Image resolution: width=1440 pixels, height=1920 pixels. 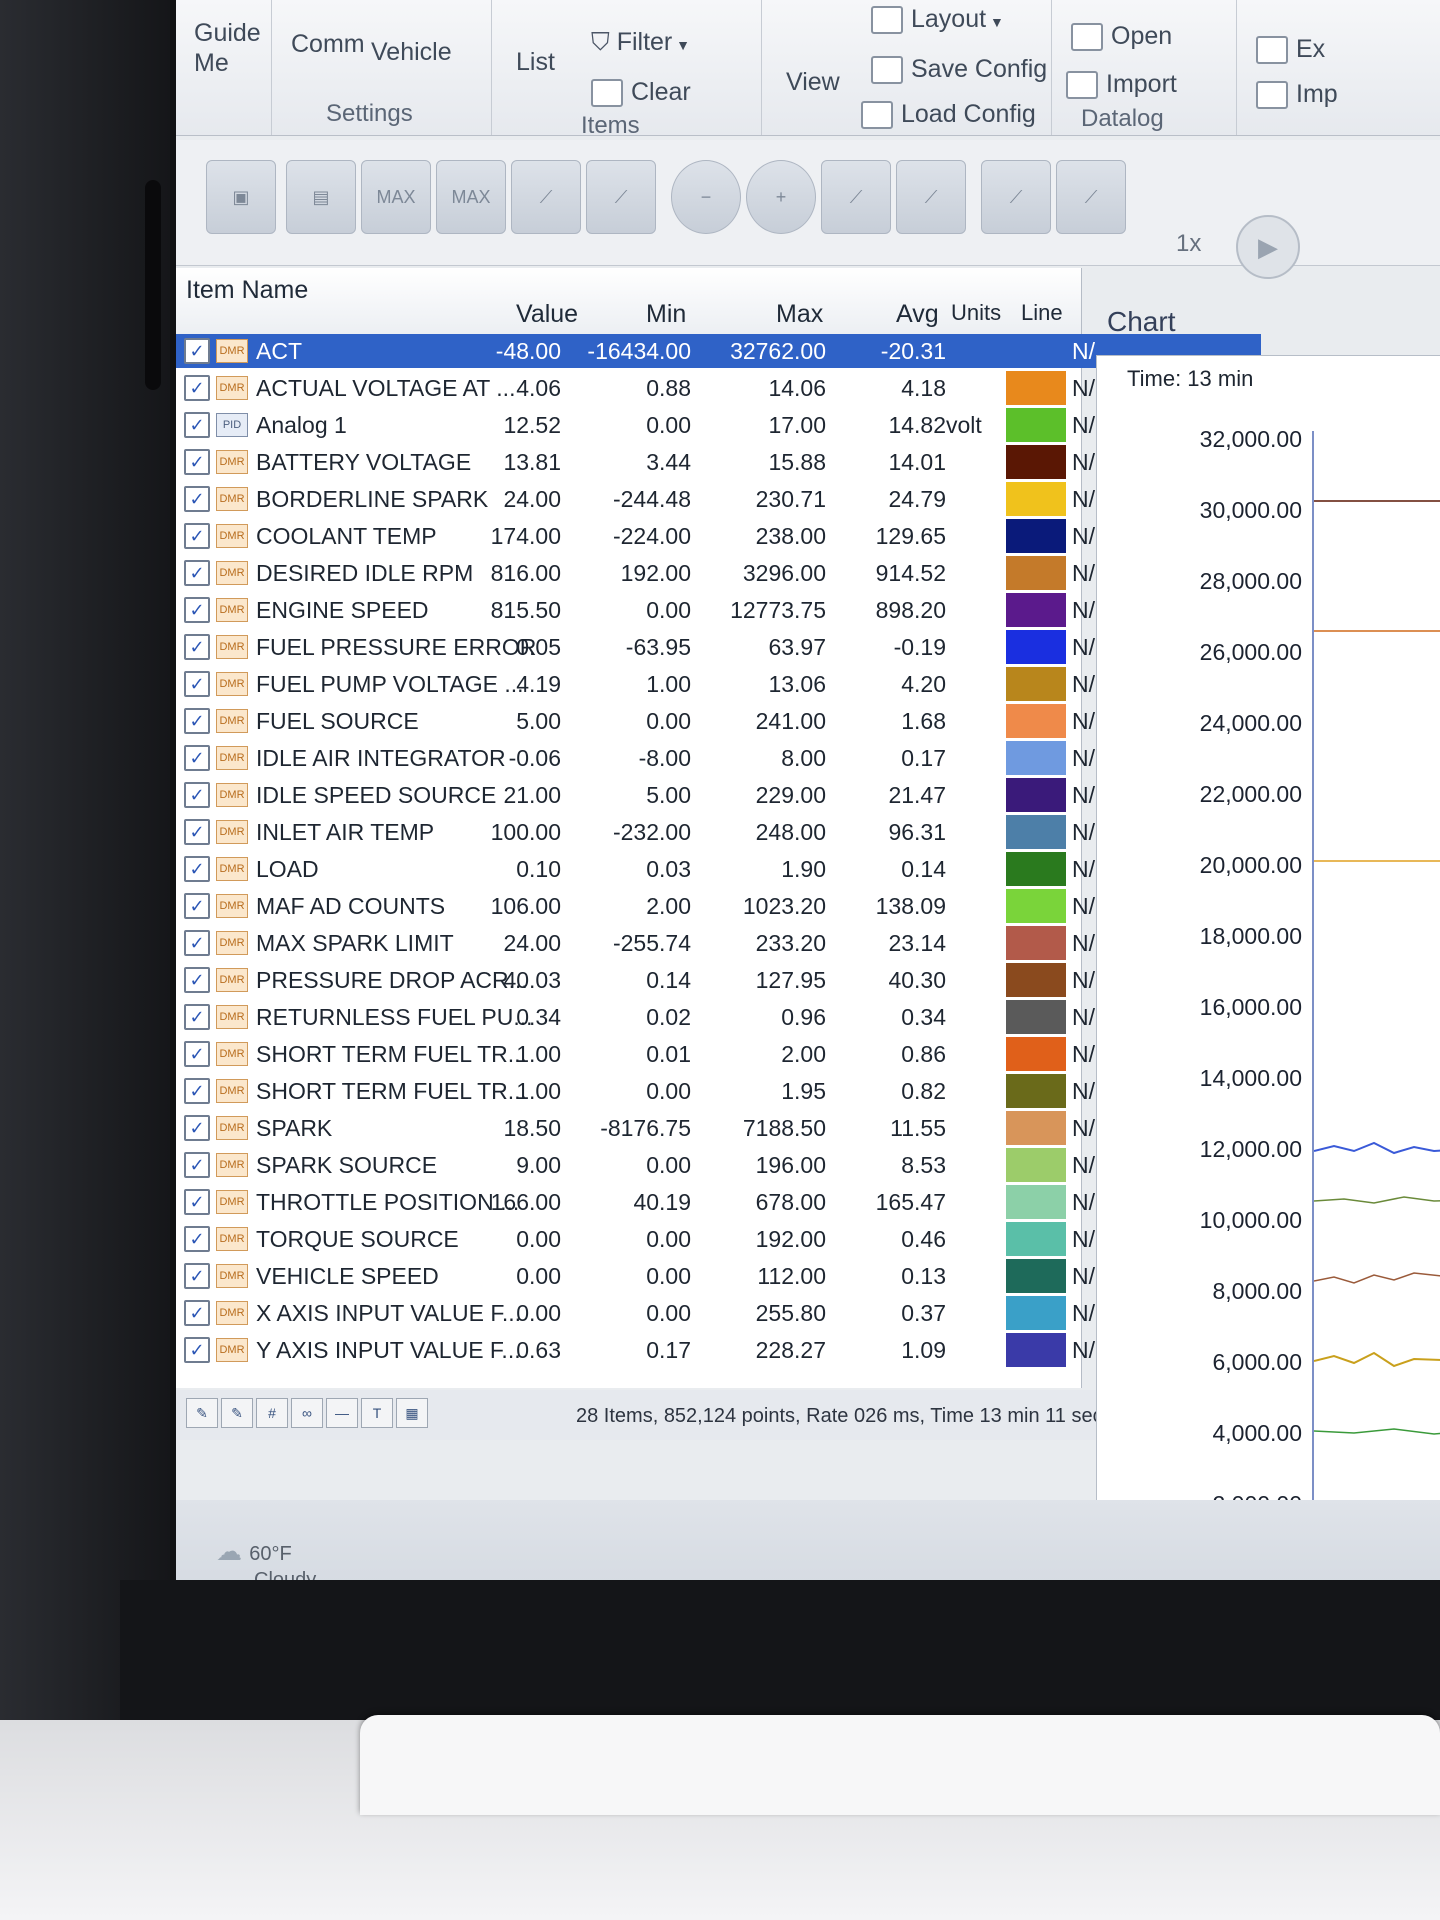 What do you see at coordinates (1121, 37) in the screenshot?
I see `open-button: Open` at bounding box center [1121, 37].